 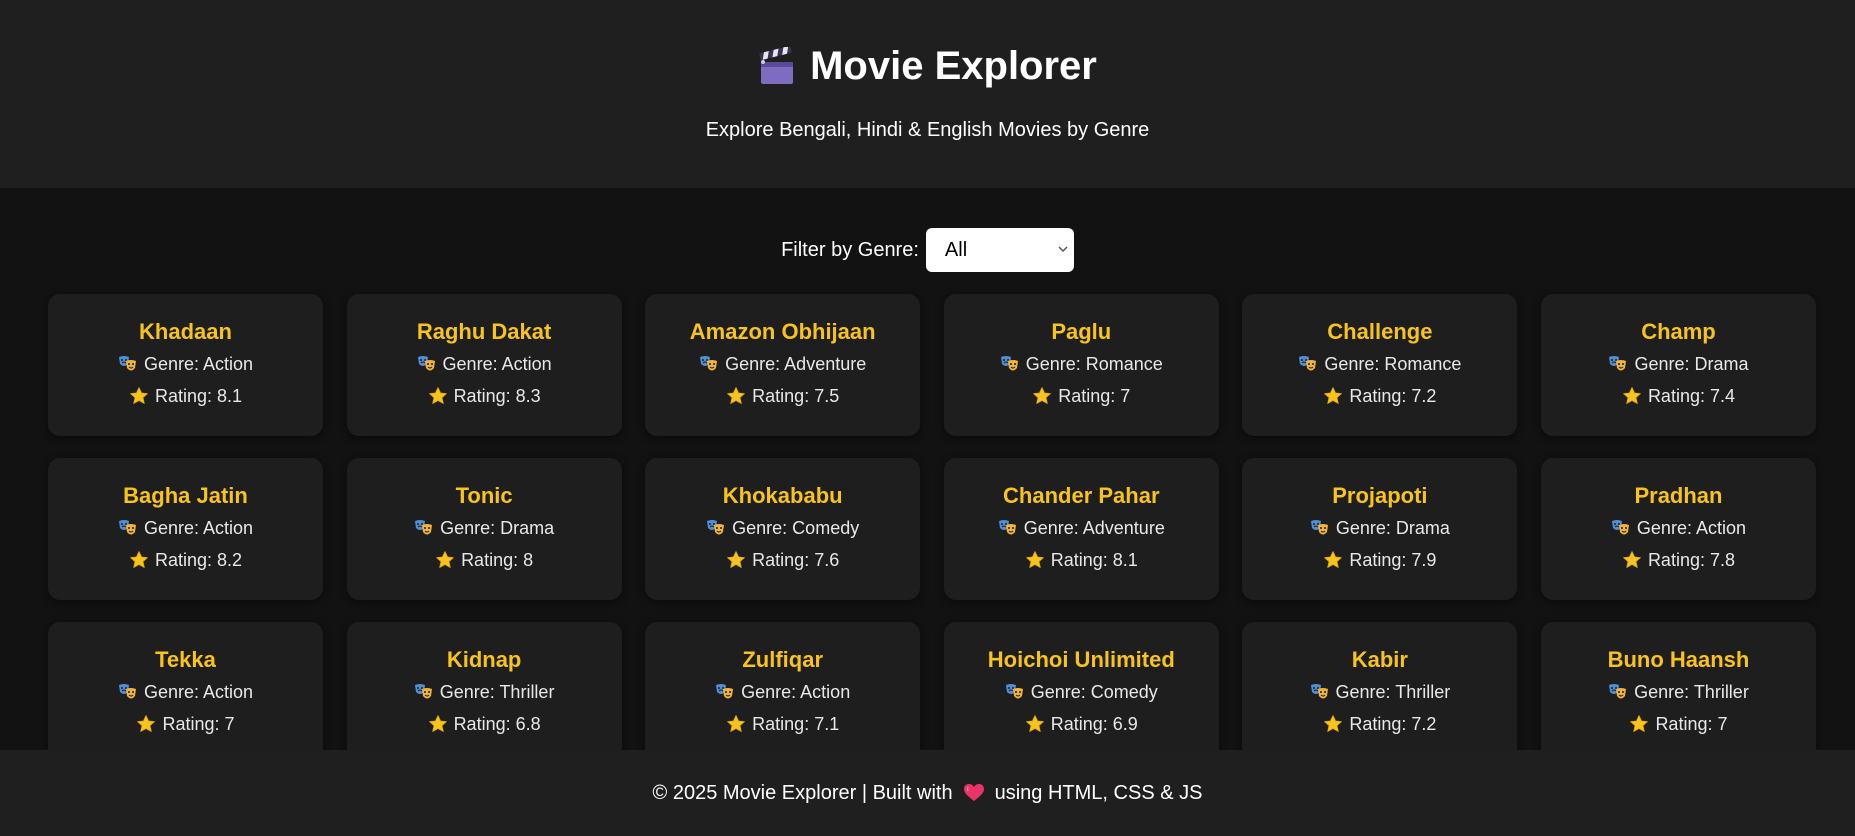 I want to click on movie-card: Khokababu Genre: Comedy Rating: 7.6, so click(x=783, y=529).